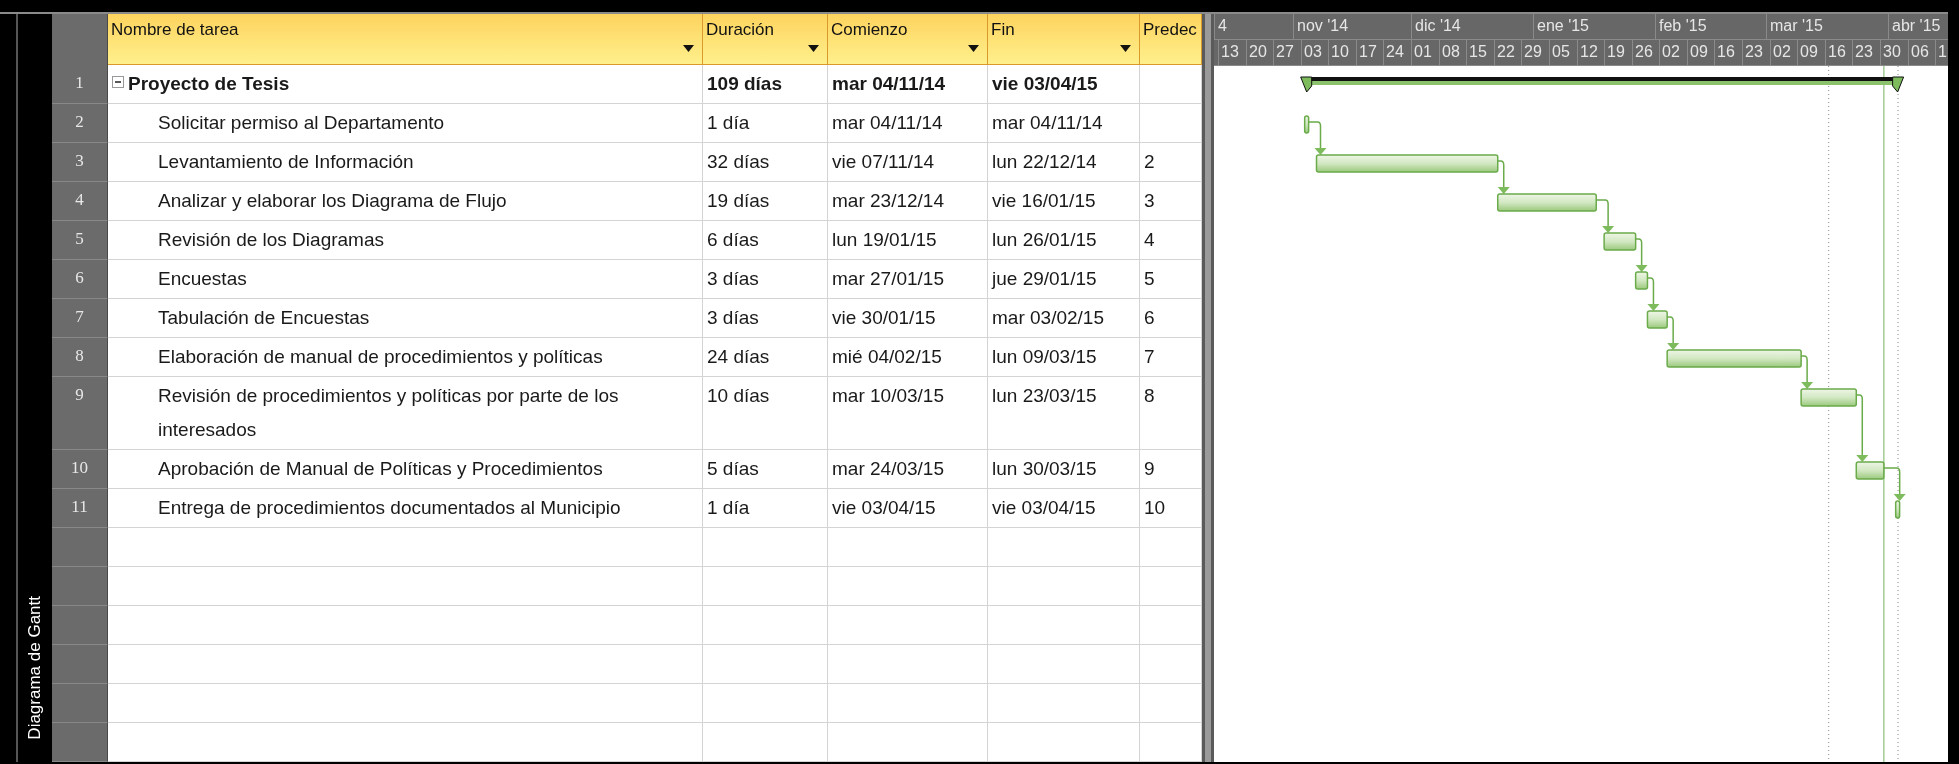 The height and width of the screenshot is (764, 1959). What do you see at coordinates (1710, 26) in the screenshot?
I see `month-label: feb '15` at bounding box center [1710, 26].